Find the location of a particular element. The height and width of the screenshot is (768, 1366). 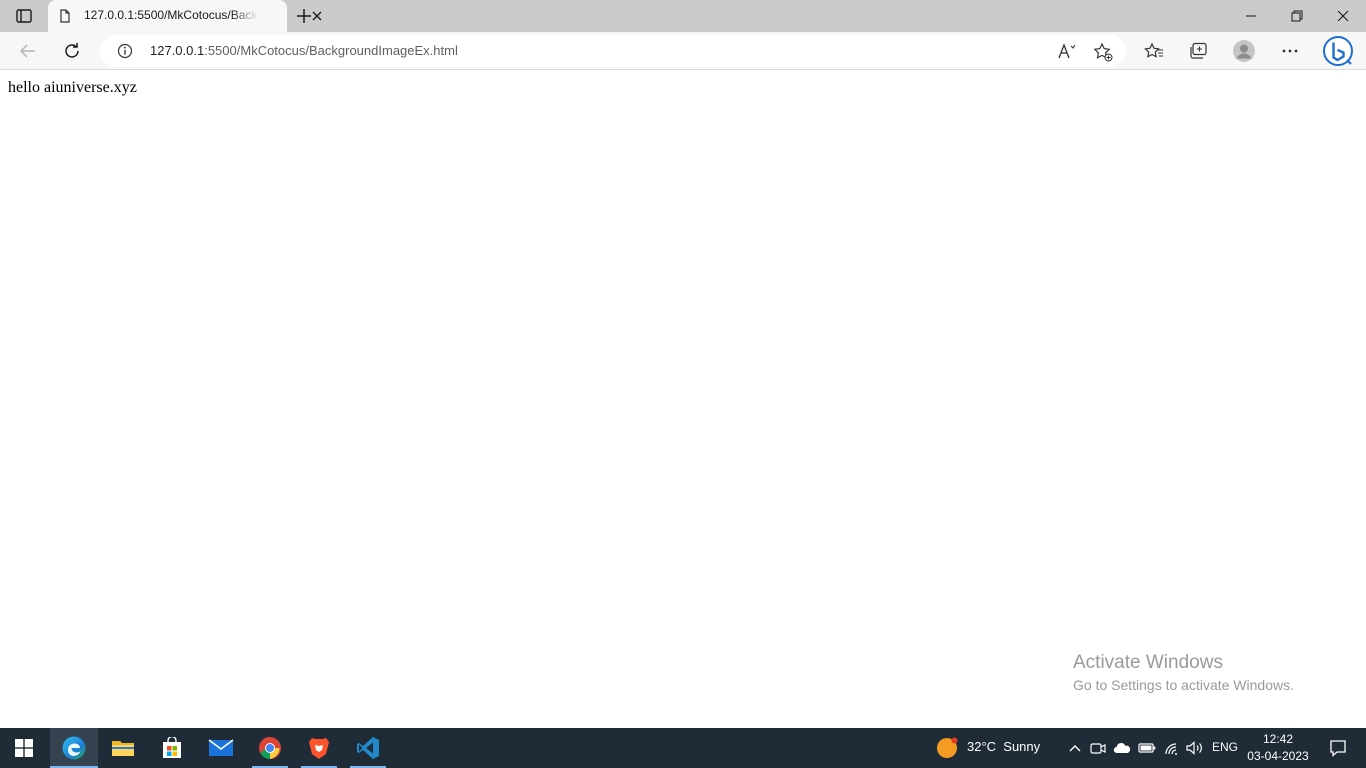

battery-icon is located at coordinates (1147, 748).